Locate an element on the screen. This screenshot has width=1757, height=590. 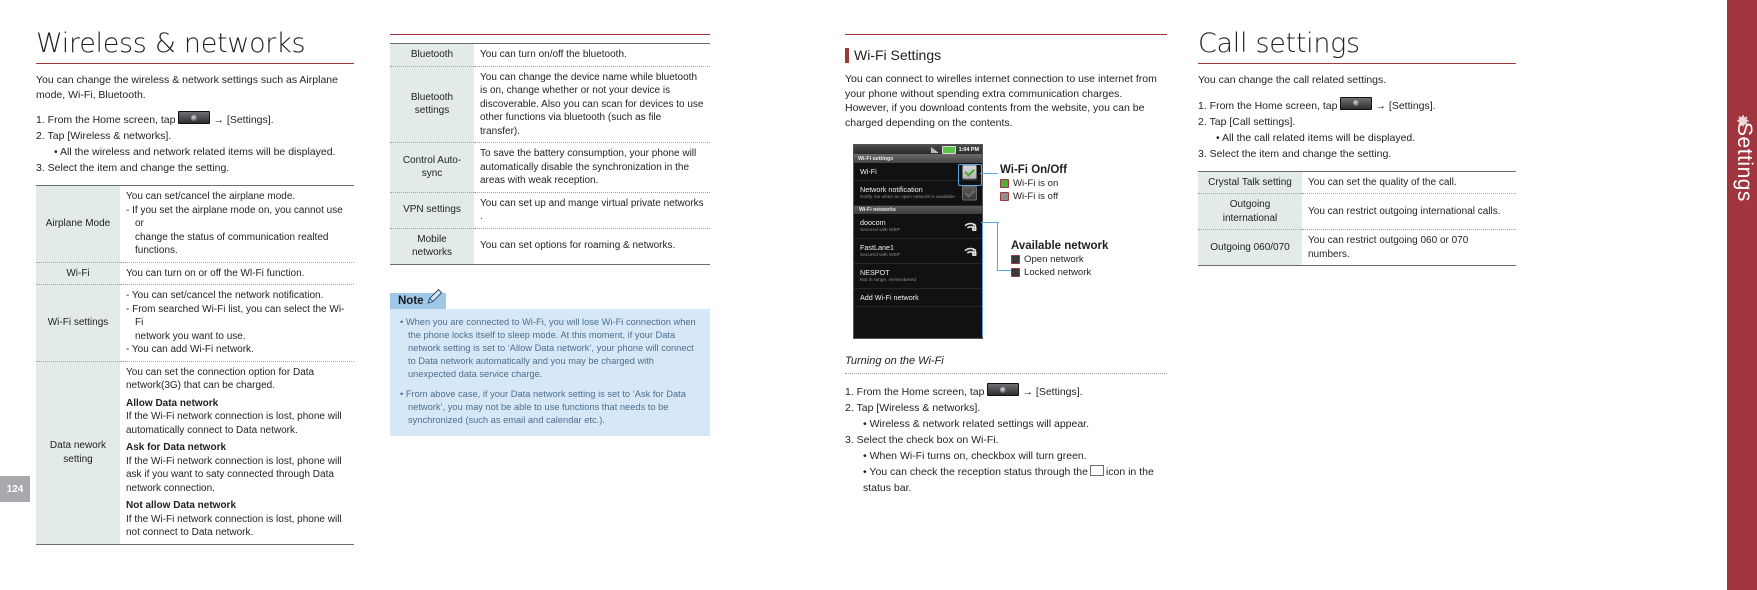
page-number-left: 124 is located at coordinates (15, 489).